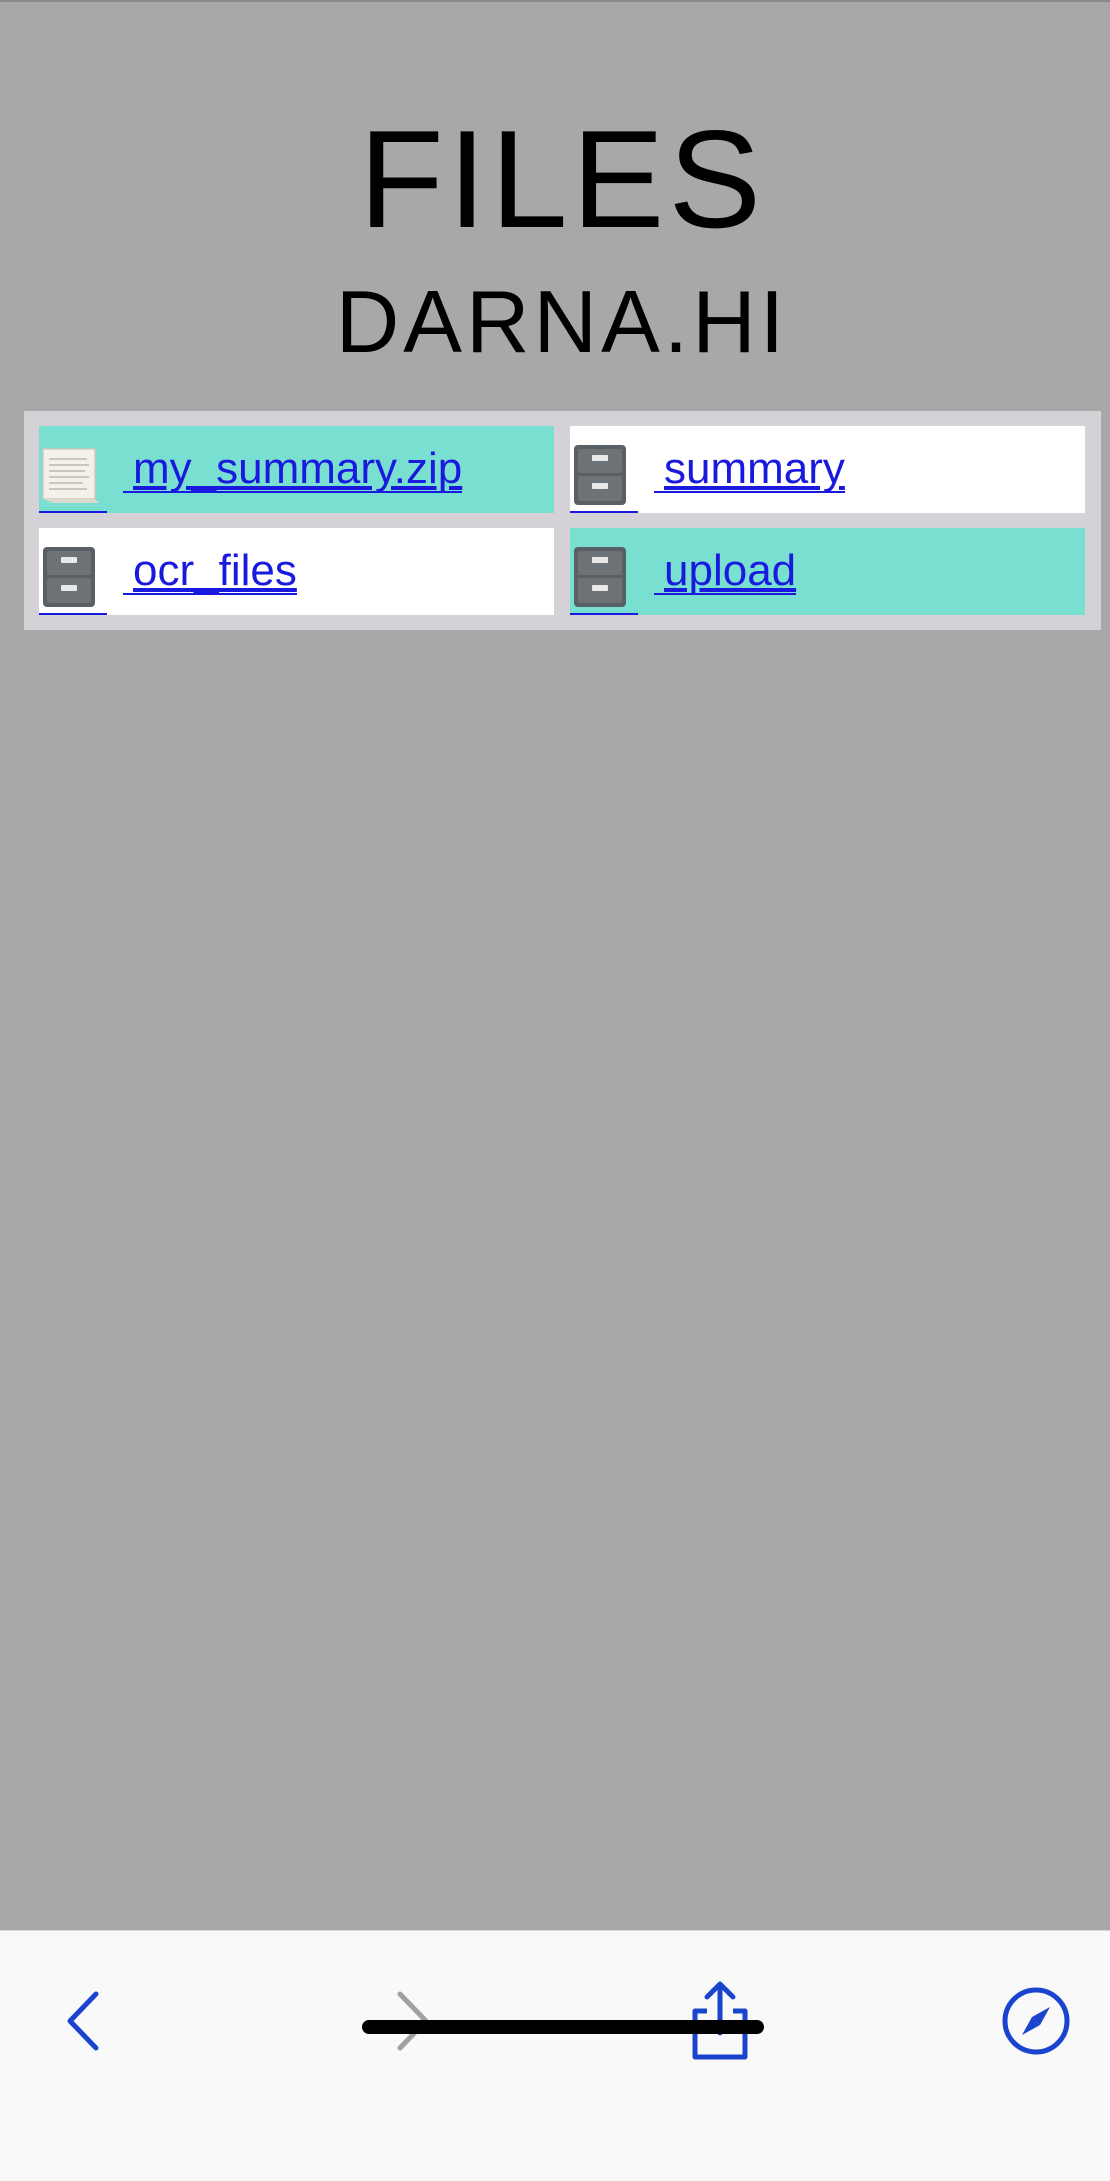 Image resolution: width=1110 pixels, height=2181 pixels. I want to click on top-edge, so click(555, 5).